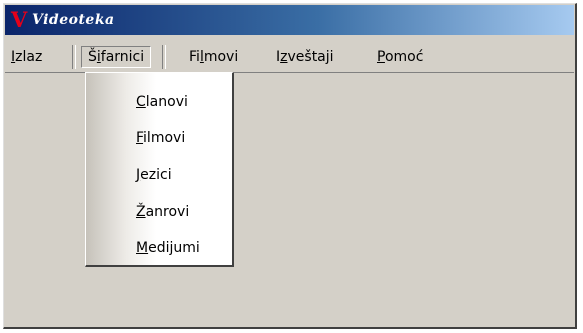 This screenshot has width=583, height=333. What do you see at coordinates (404, 57) in the screenshot?
I see `menu-pomoc-post: omoć` at bounding box center [404, 57].